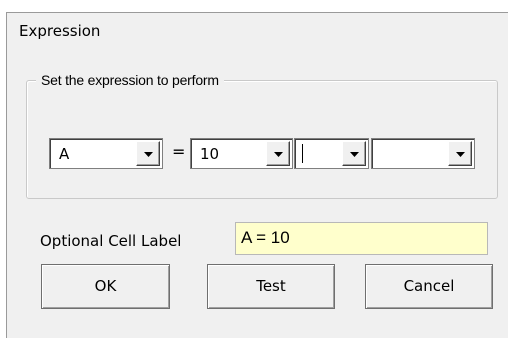  I want to click on cell-label-caption: Optional Cell Label, so click(111, 241).